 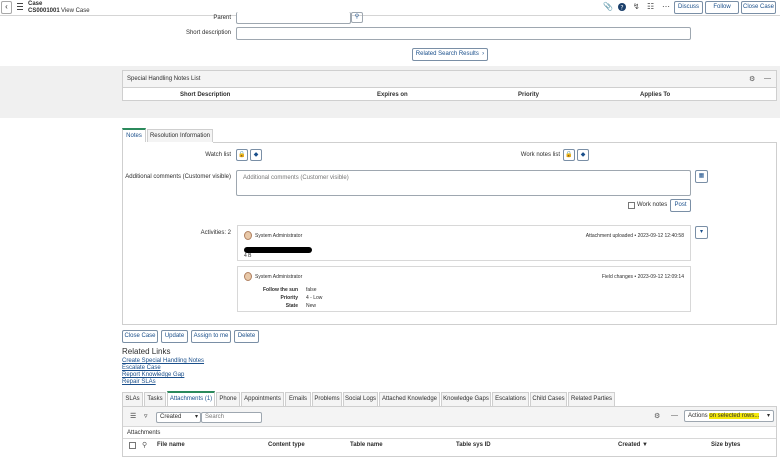 What do you see at coordinates (583, 155) in the screenshot?
I see `work-notes-add-me-icon: ◆` at bounding box center [583, 155].